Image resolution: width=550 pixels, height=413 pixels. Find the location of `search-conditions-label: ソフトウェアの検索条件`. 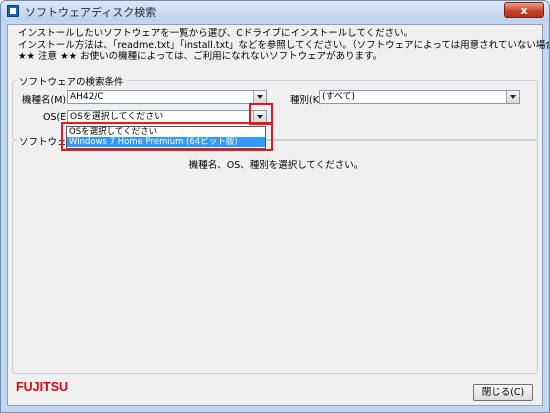

search-conditions-label: ソフトウェアの検索条件 is located at coordinates (71, 81).